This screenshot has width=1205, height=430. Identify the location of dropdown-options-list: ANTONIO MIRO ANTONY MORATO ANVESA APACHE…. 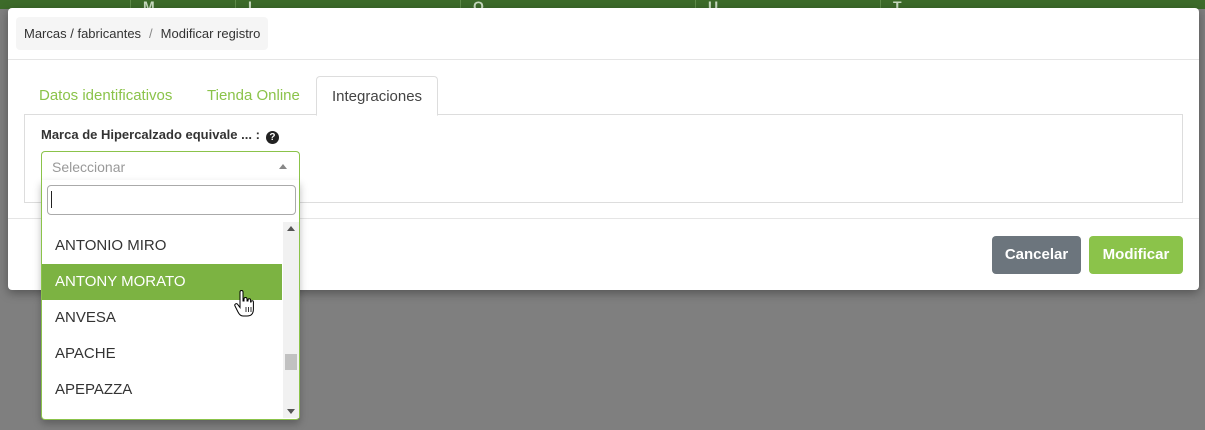
(162, 323).